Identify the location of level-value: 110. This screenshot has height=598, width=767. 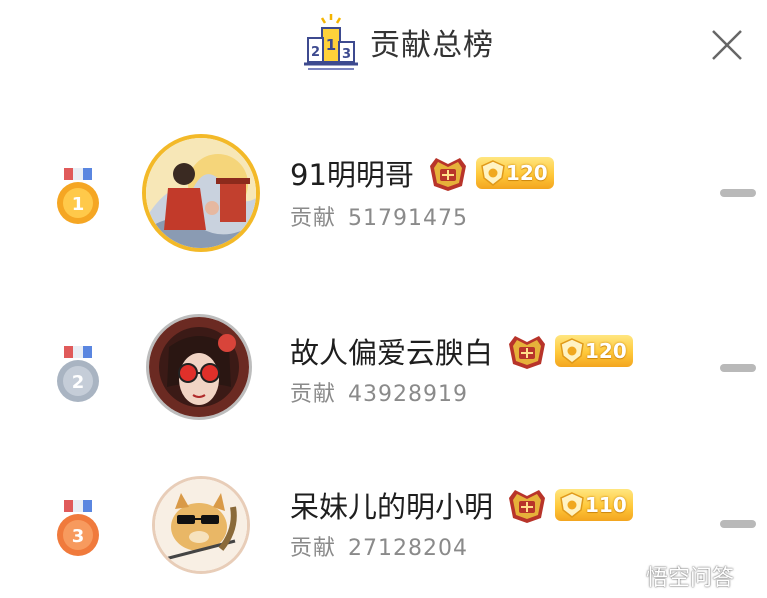
(606, 505).